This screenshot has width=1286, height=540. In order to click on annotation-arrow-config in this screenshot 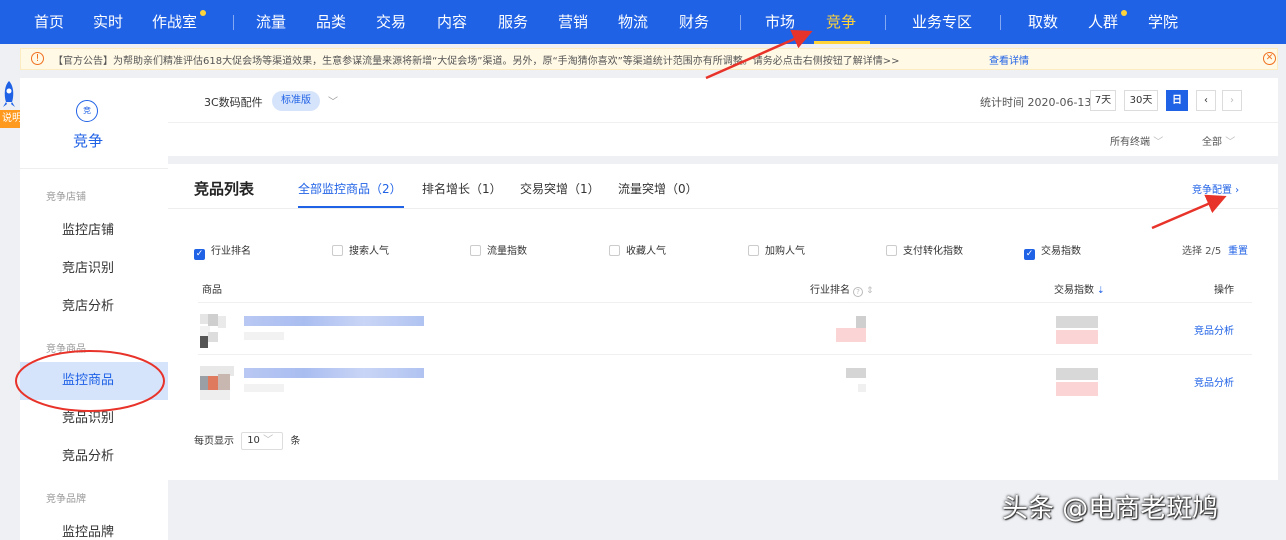, I will do `click(1189, 212)`.